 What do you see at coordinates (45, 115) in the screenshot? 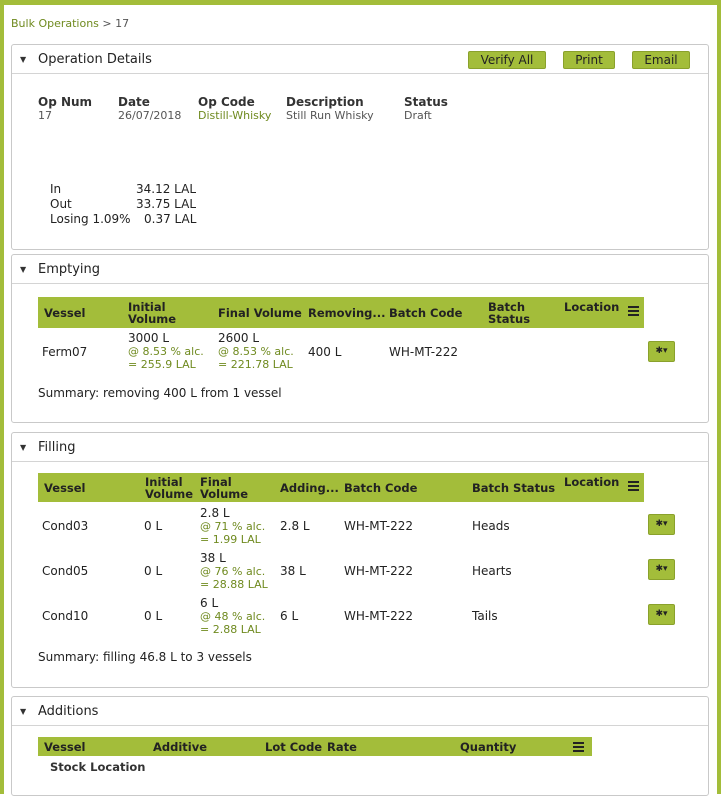
I see `op-num-value: 17` at bounding box center [45, 115].